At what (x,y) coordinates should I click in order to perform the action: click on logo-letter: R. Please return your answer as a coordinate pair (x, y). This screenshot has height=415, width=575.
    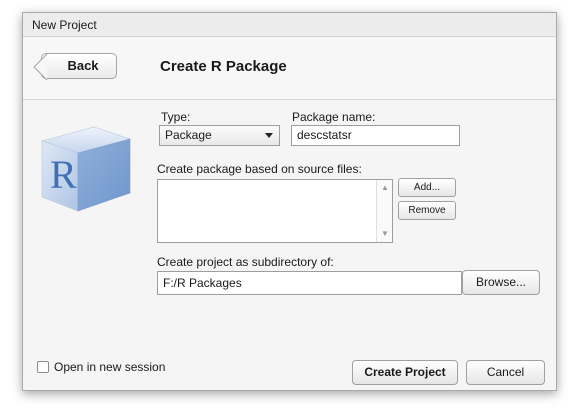
    Looking at the image, I should click on (63, 174).